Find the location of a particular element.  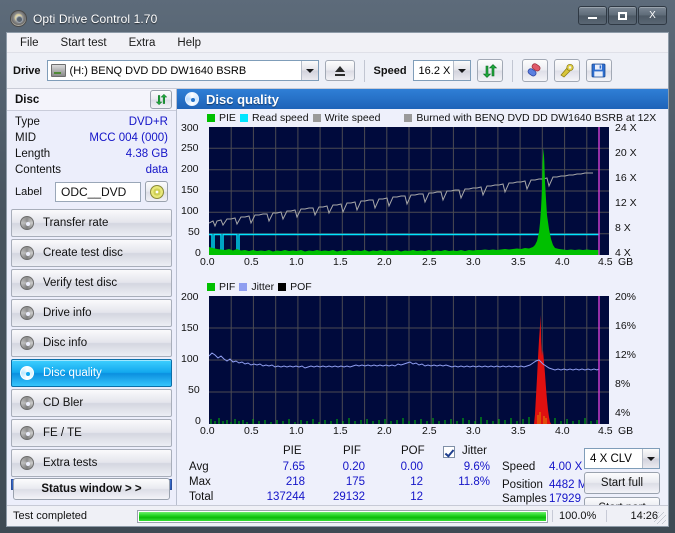

stats-row-label-total: Total is located at coordinates (201, 497).